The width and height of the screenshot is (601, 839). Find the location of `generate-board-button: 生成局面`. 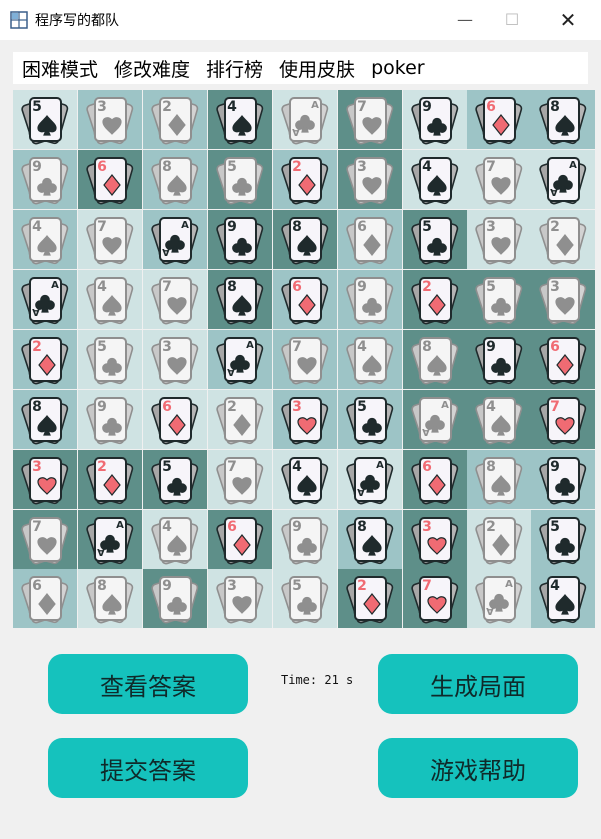

generate-board-button: 生成局面 is located at coordinates (478, 684).